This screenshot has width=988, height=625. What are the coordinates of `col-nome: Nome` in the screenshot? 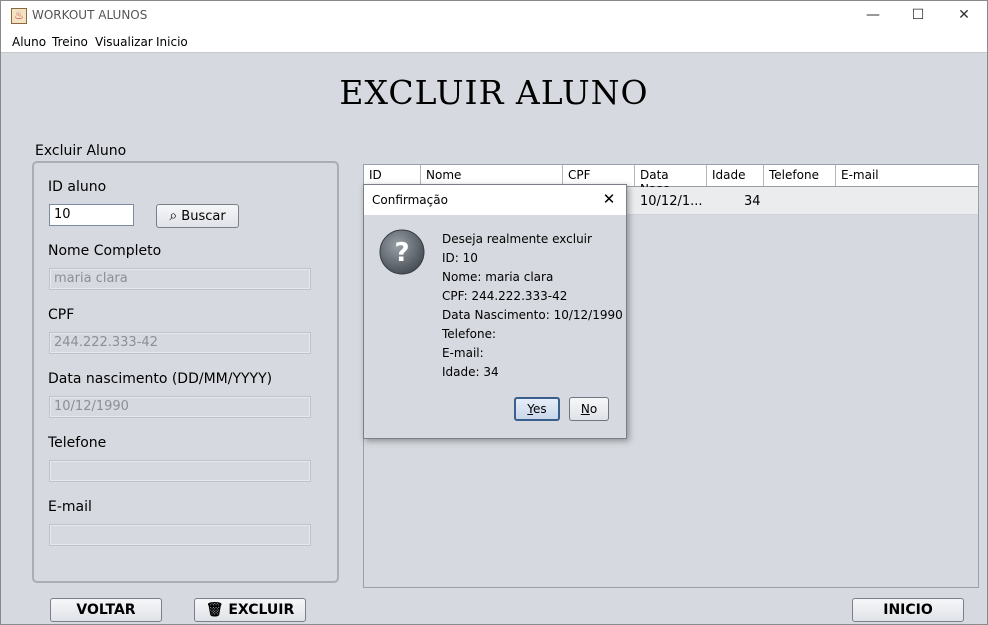 It's located at (492, 175).